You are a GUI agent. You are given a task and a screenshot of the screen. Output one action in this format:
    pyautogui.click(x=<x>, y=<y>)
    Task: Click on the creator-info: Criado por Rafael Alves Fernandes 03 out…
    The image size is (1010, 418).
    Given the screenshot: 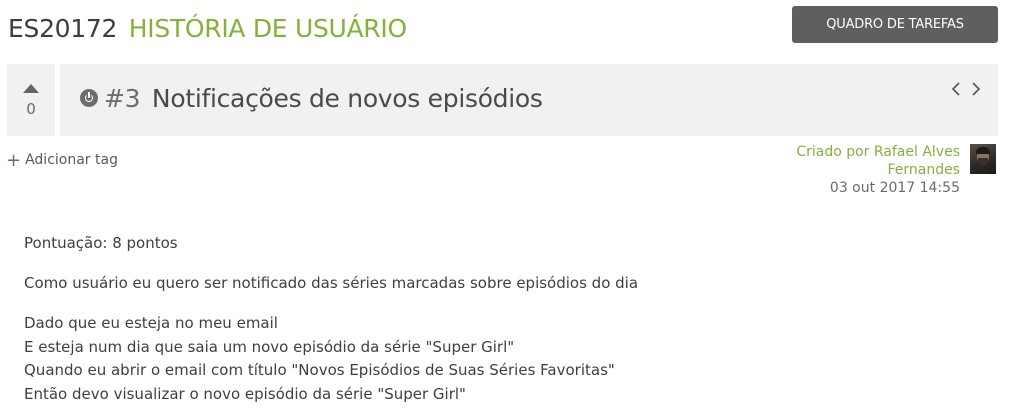 What is the action you would take?
    pyautogui.click(x=878, y=170)
    